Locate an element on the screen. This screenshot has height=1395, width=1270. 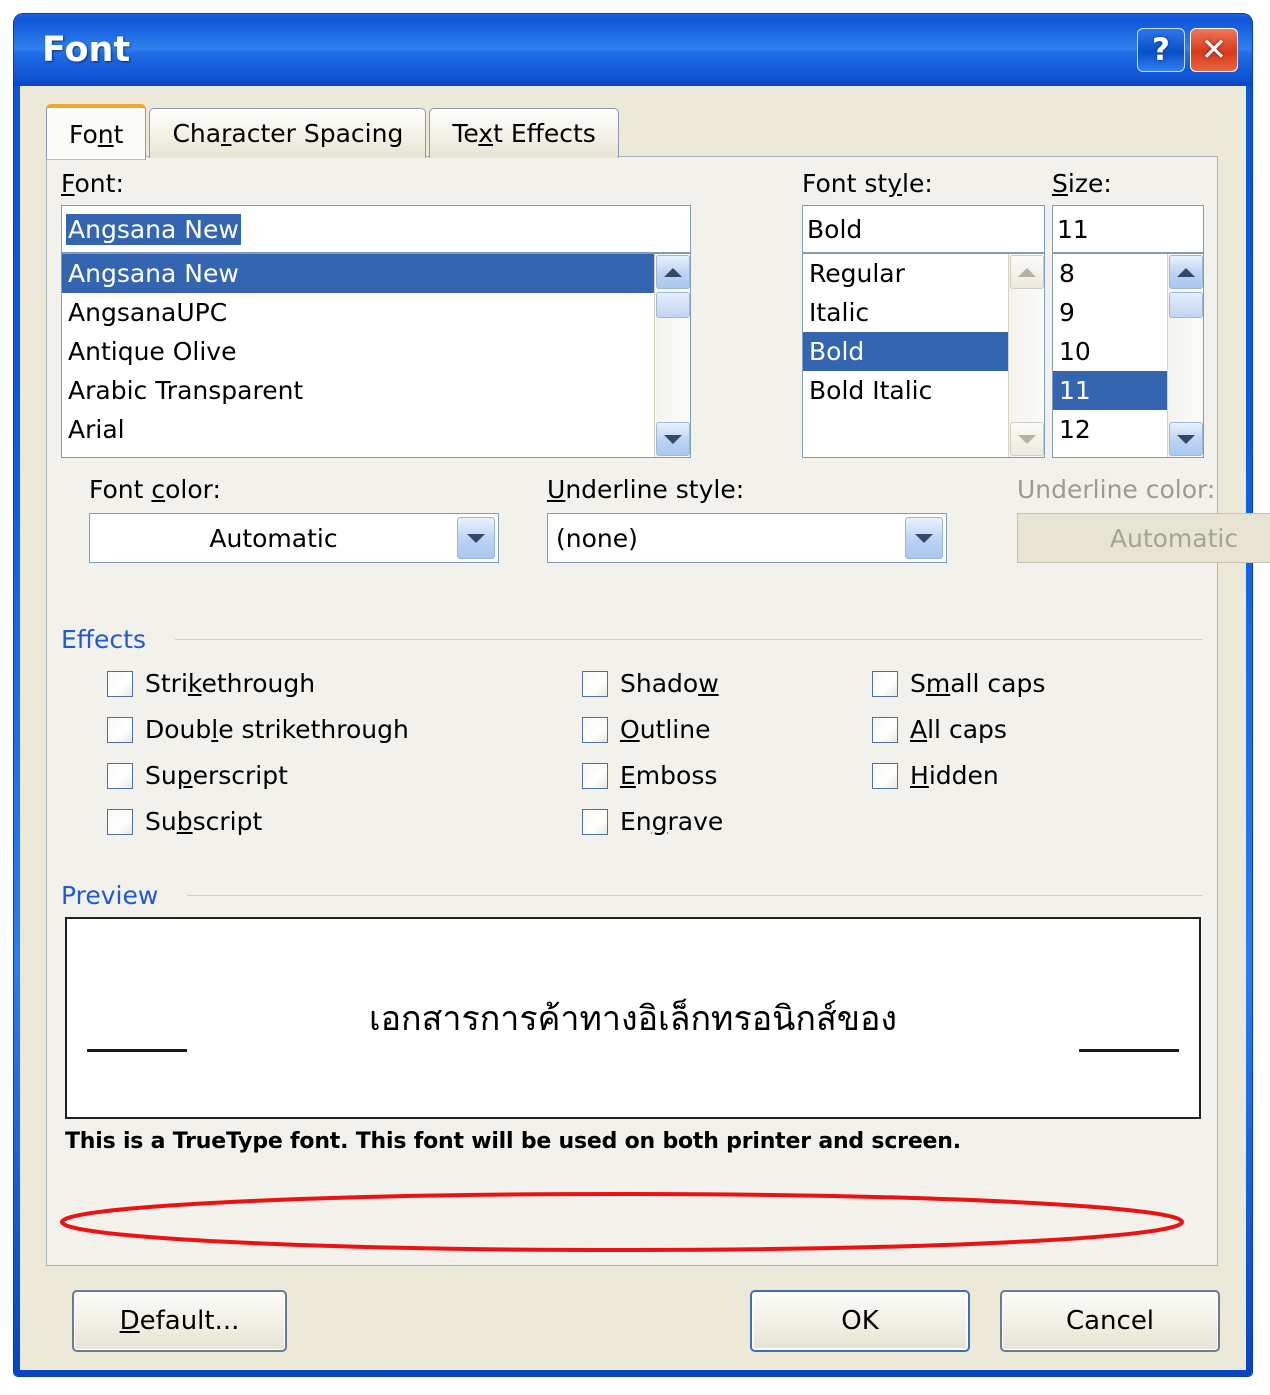
close-icon: ✕ is located at coordinates (1214, 50).